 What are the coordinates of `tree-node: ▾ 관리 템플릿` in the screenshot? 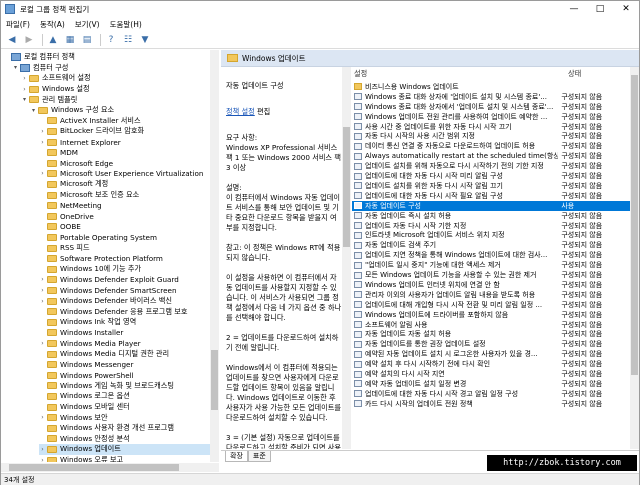 It's located at (115, 99).